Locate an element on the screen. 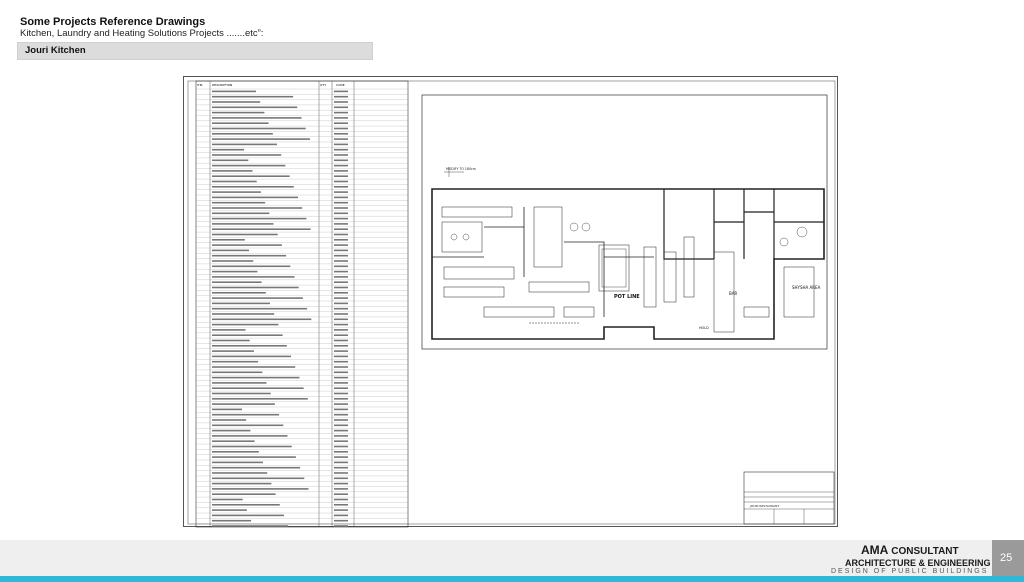 The width and height of the screenshot is (1024, 582). footer-accent-line is located at coordinates (512, 579).